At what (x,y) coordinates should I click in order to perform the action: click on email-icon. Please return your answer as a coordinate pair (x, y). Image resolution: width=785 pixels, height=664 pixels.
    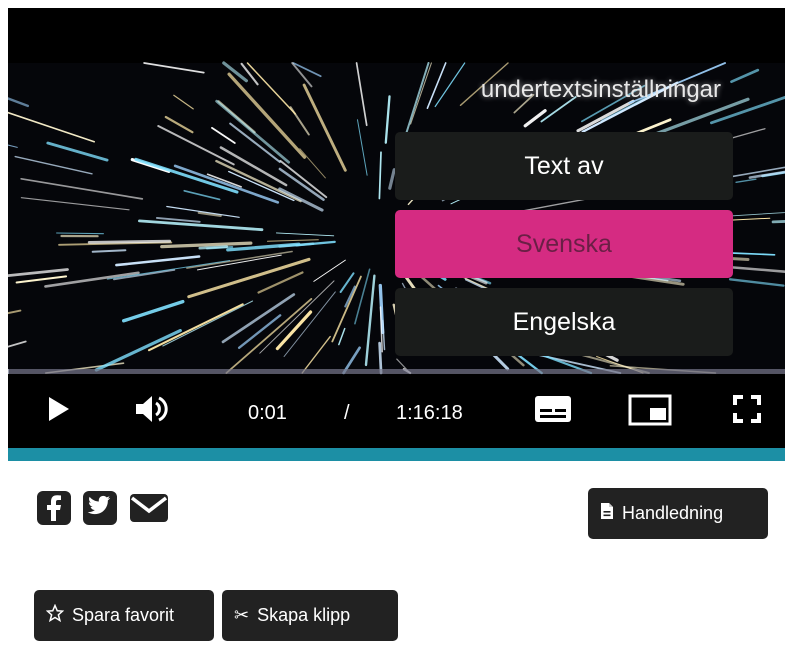
    Looking at the image, I should click on (149, 510).